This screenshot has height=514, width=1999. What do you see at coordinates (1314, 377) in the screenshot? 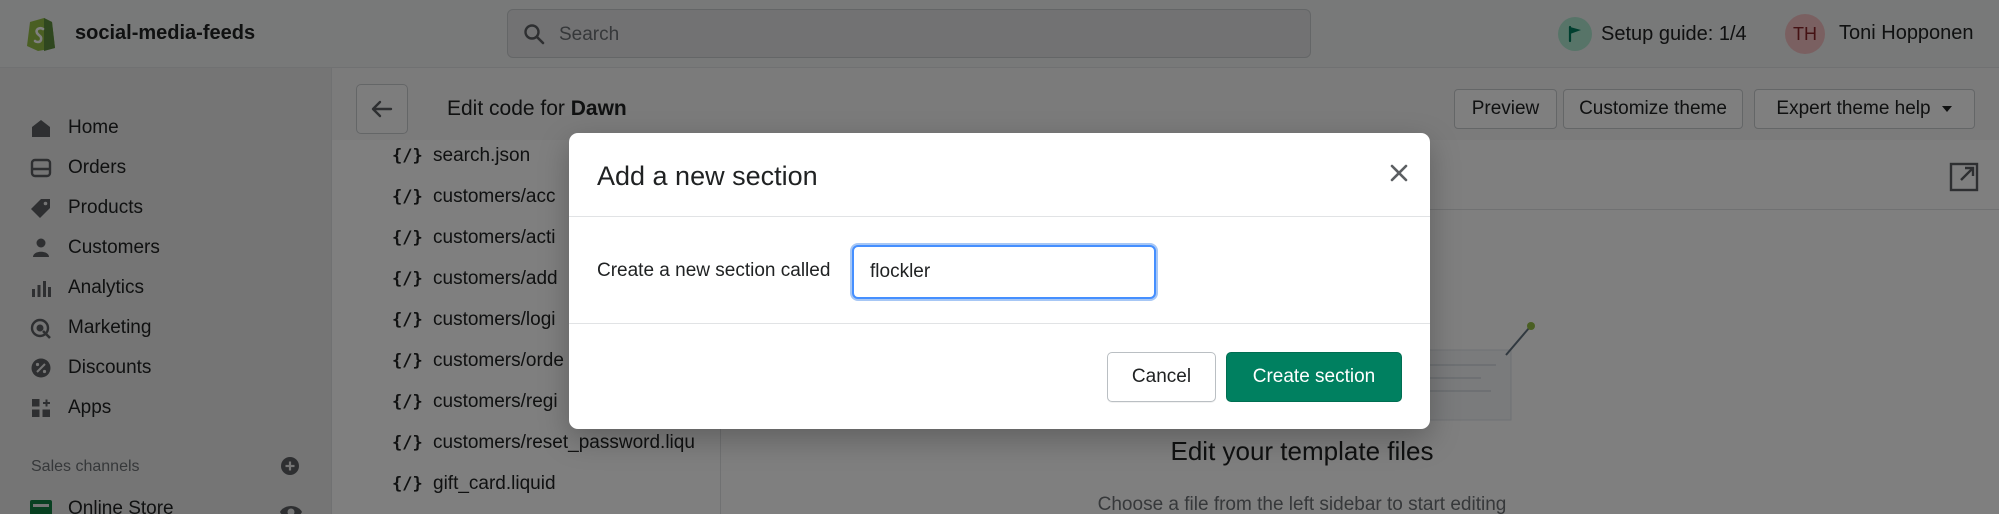
I see `create-section-button: Create section` at bounding box center [1314, 377].